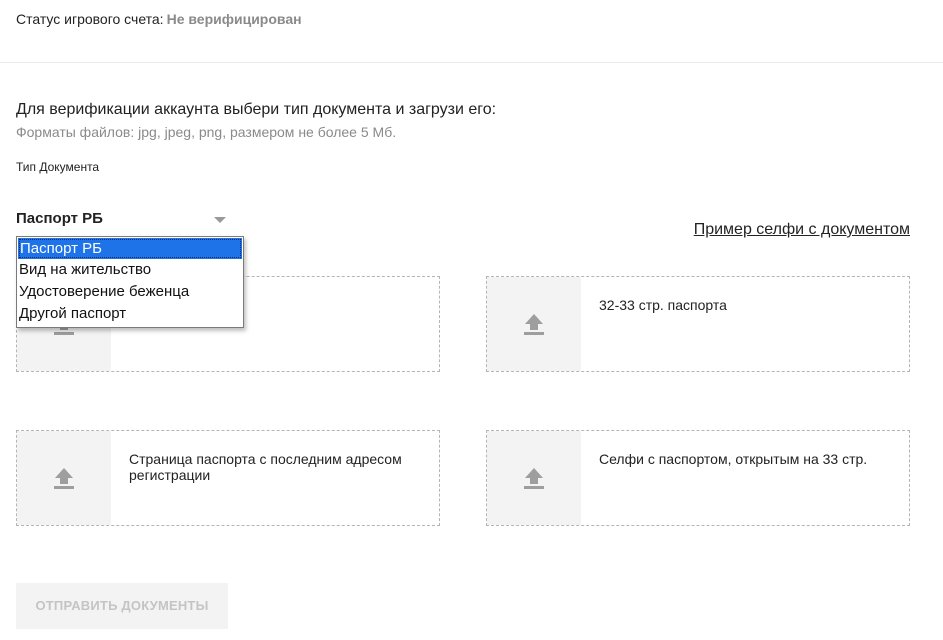 The width and height of the screenshot is (943, 640). Describe the element at coordinates (698, 478) in the screenshot. I see `upload-box-selfie: Селфи с паспортом, открытым на 33 стр.` at that location.